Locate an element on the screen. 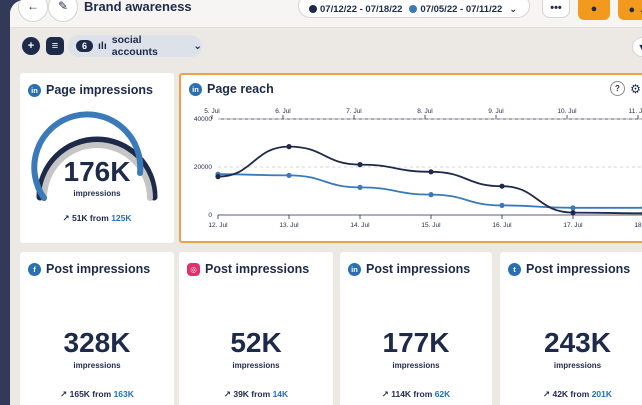 Image resolution: width=642 pixels, height=405 pixels. plus-icon: + is located at coordinates (31, 46).